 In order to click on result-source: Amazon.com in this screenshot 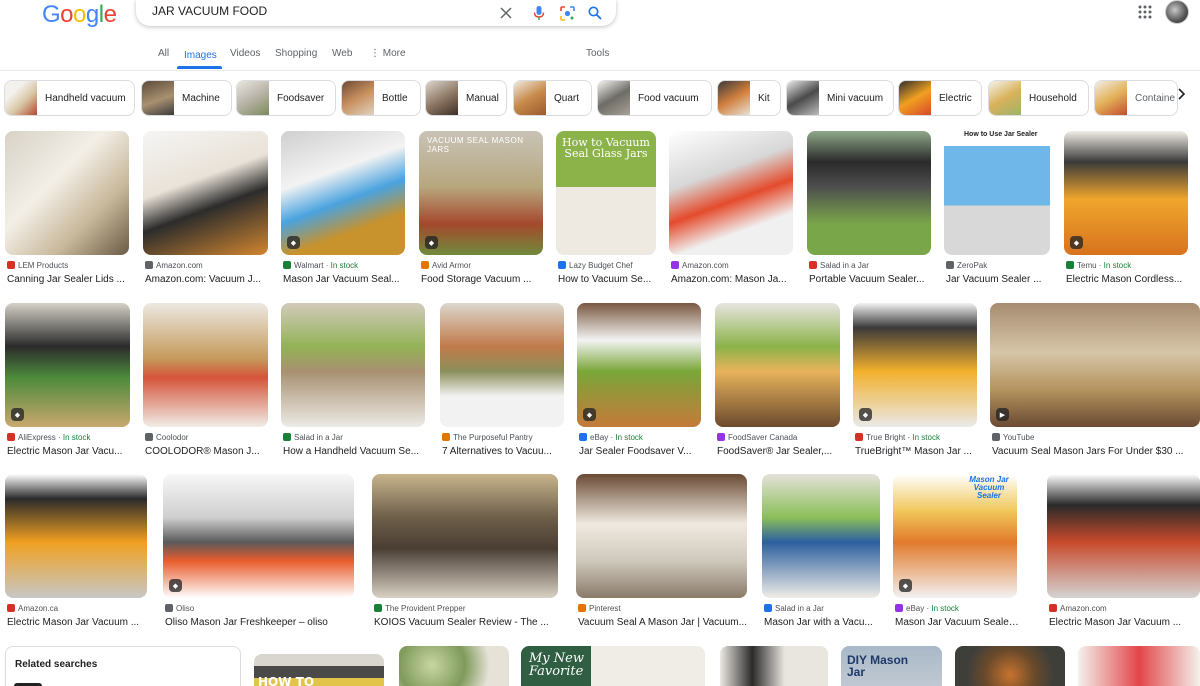, I will do `click(733, 265)`.